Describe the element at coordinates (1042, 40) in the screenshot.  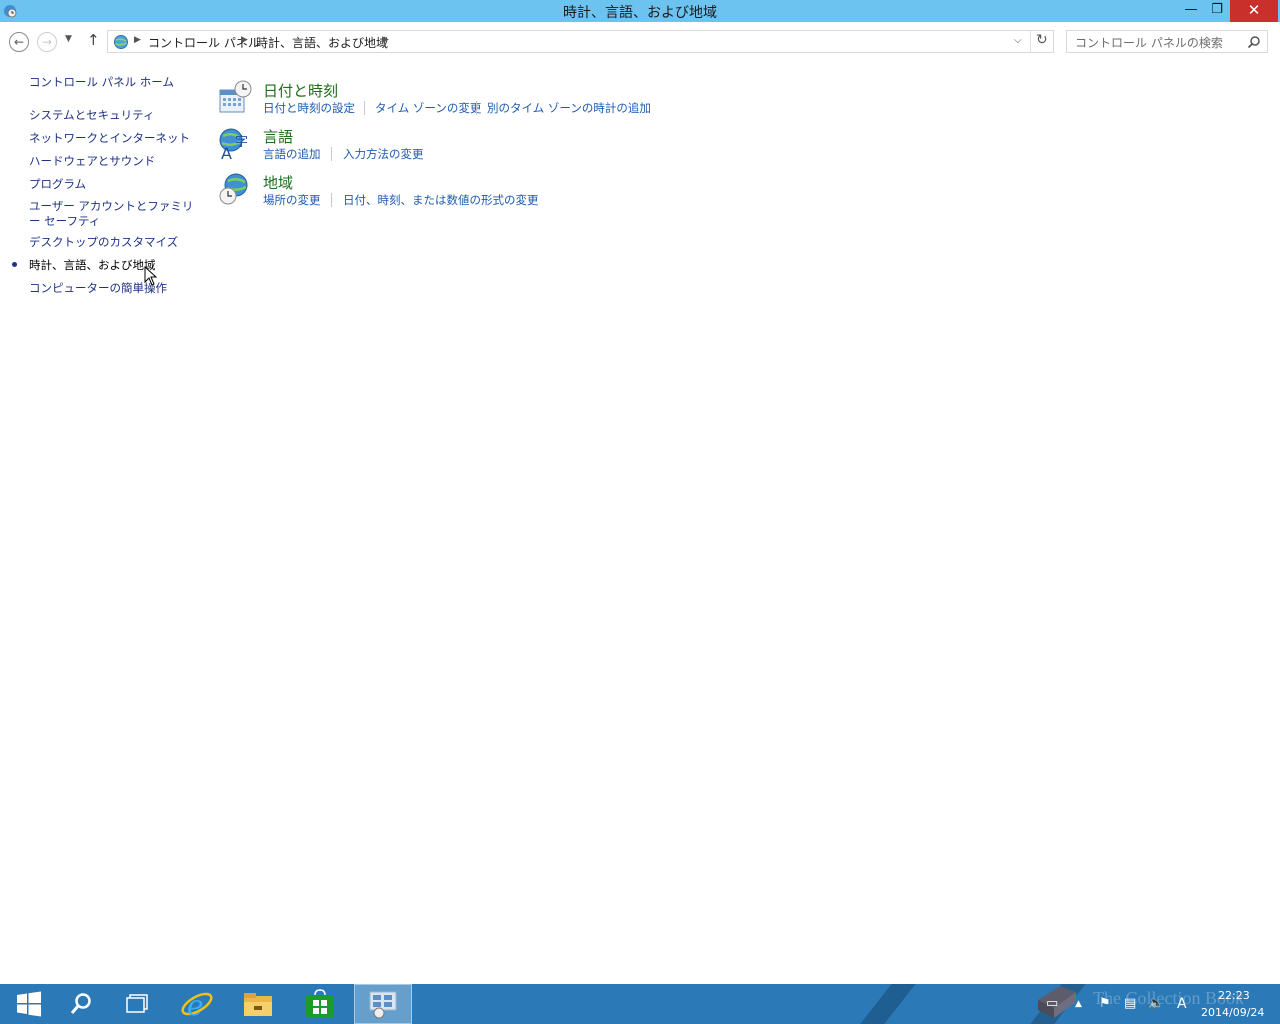
I see `refresh-icon: ↻` at that location.